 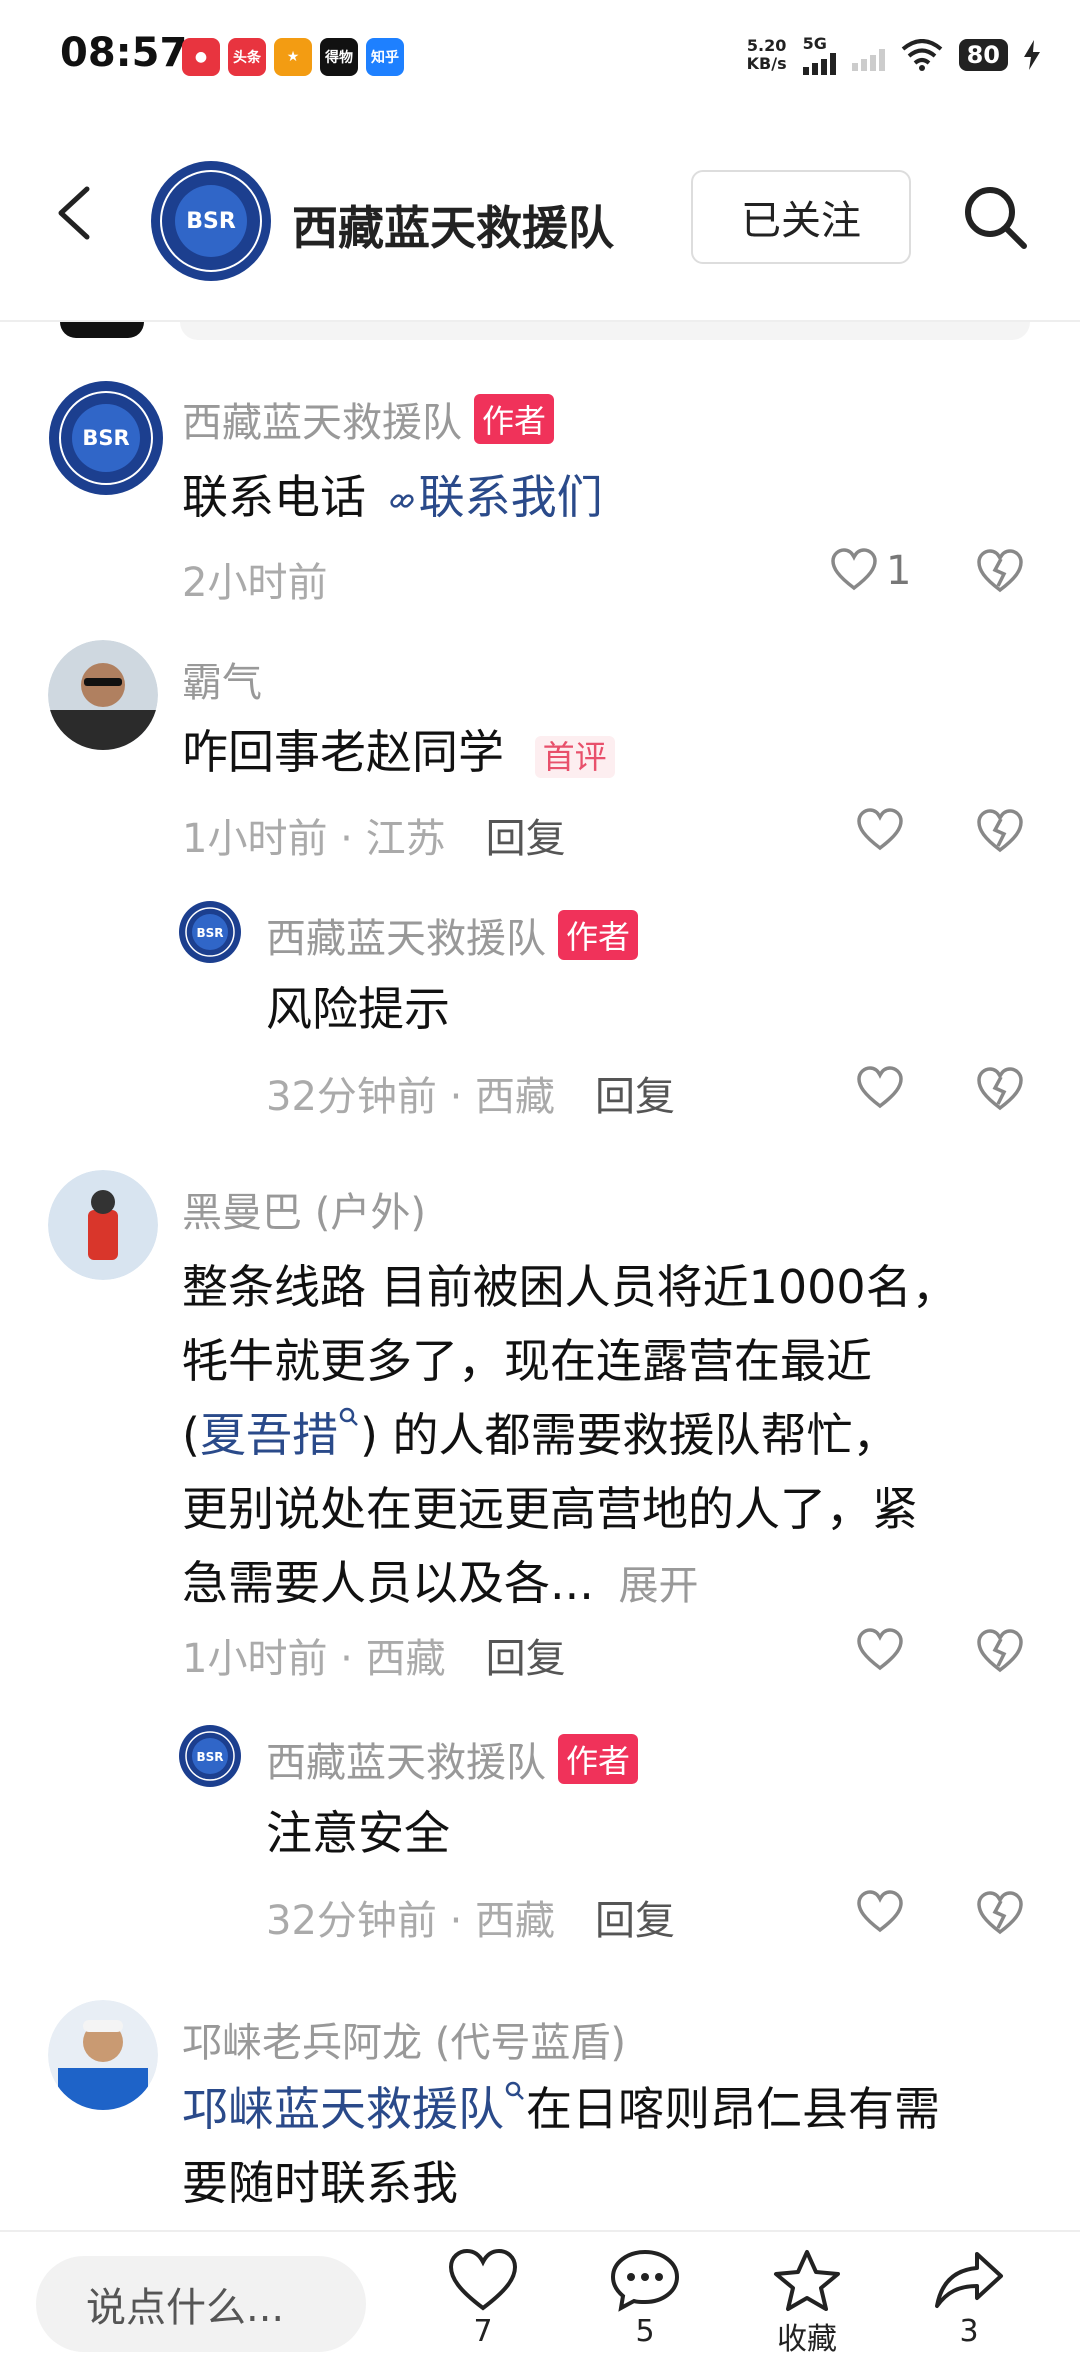 I want to click on collect-button: 收藏, so click(x=807, y=2303).